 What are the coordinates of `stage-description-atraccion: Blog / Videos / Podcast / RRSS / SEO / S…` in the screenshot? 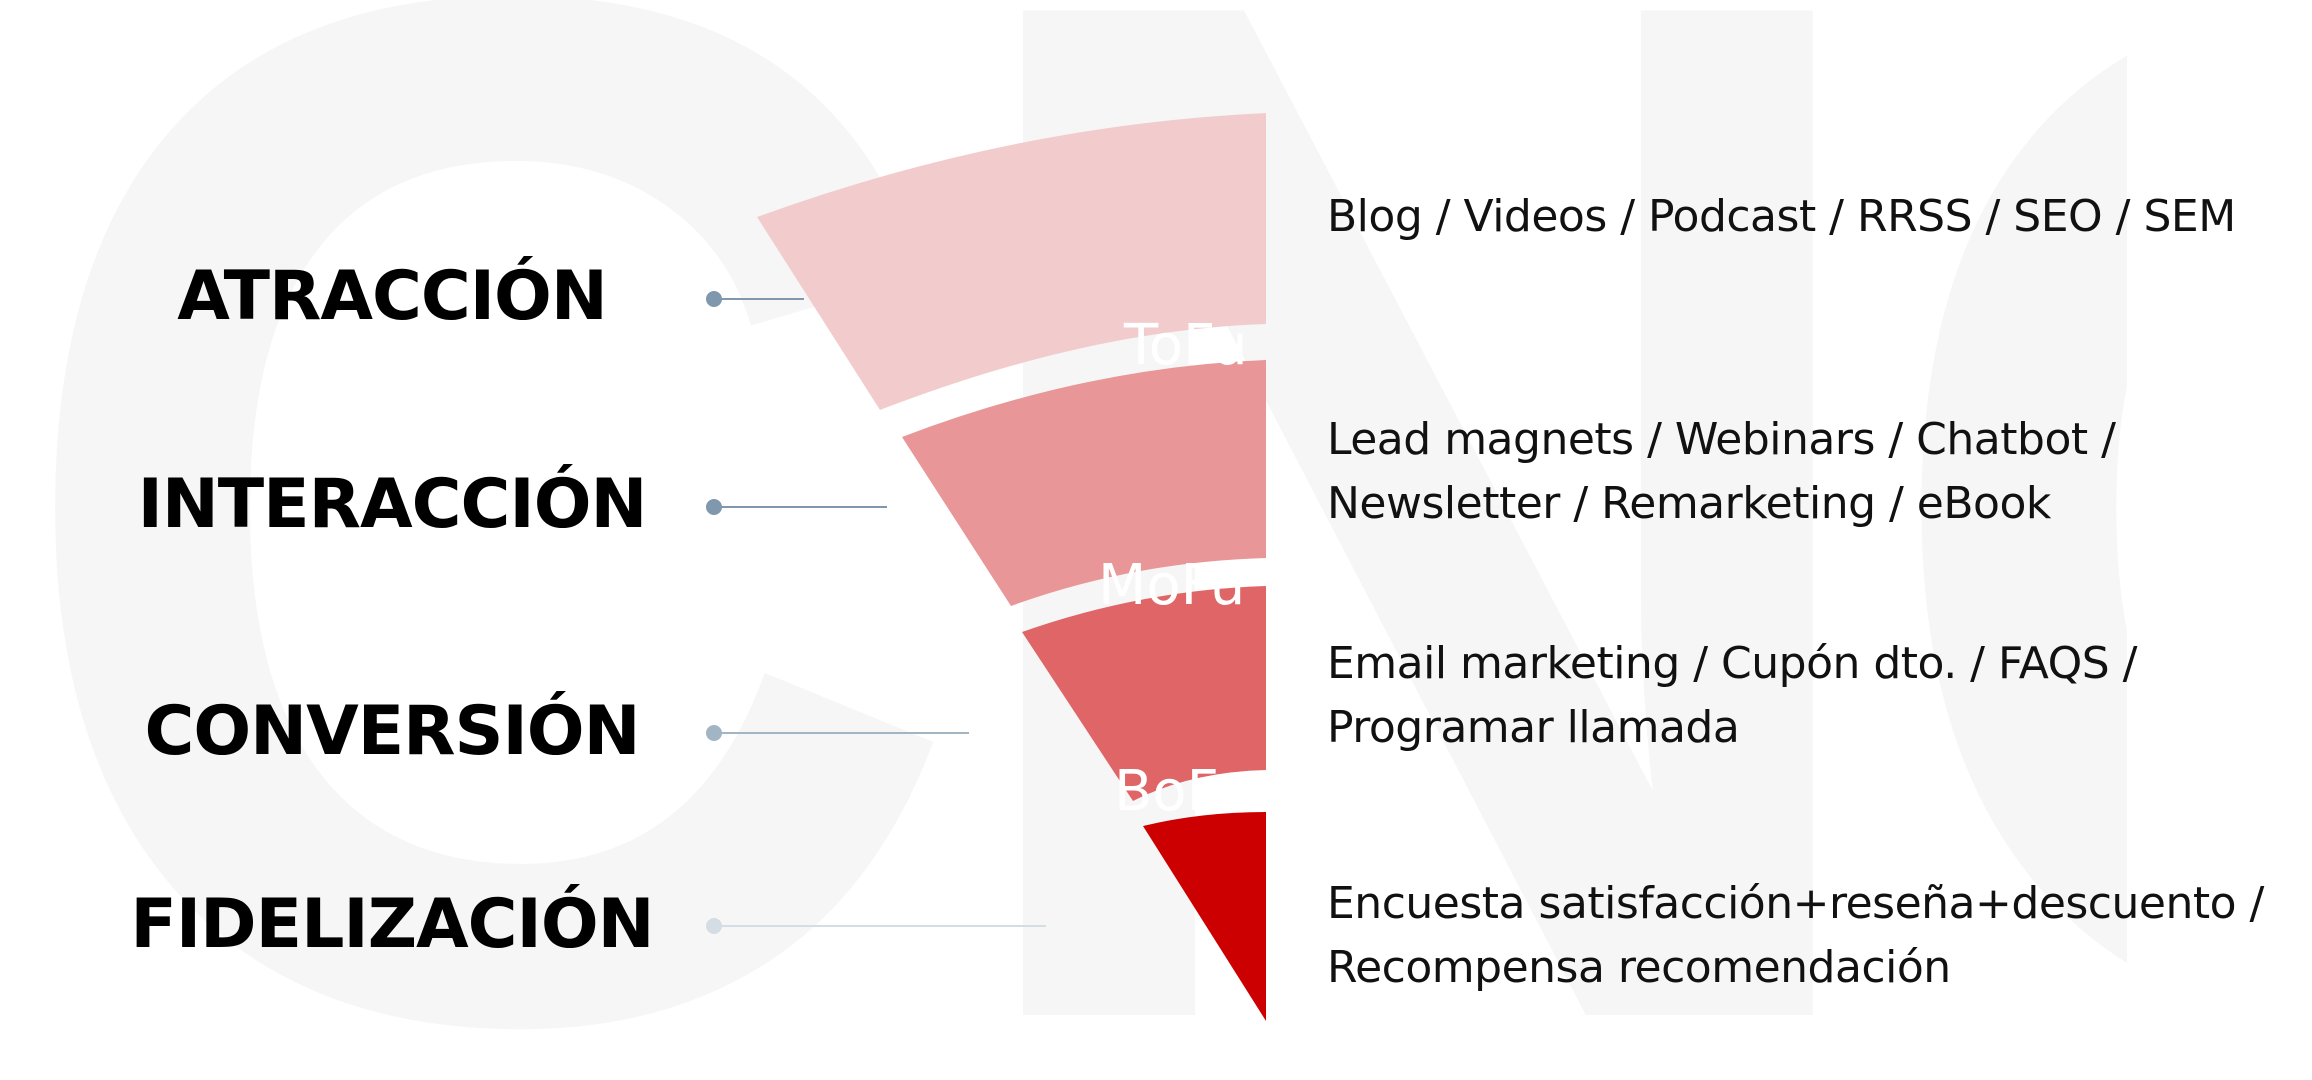 It's located at (1807, 217).